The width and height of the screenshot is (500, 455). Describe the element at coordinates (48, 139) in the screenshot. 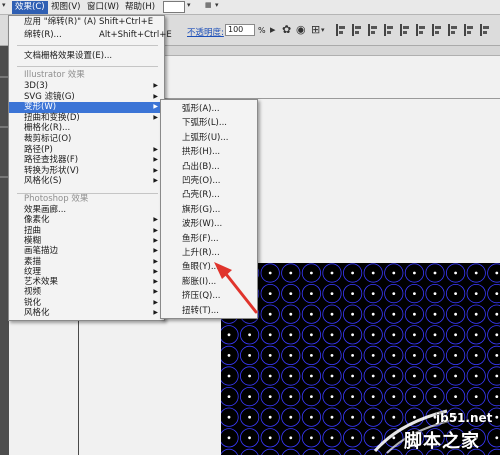

I see `menu-item-label: 裁剪标记(O)` at that location.